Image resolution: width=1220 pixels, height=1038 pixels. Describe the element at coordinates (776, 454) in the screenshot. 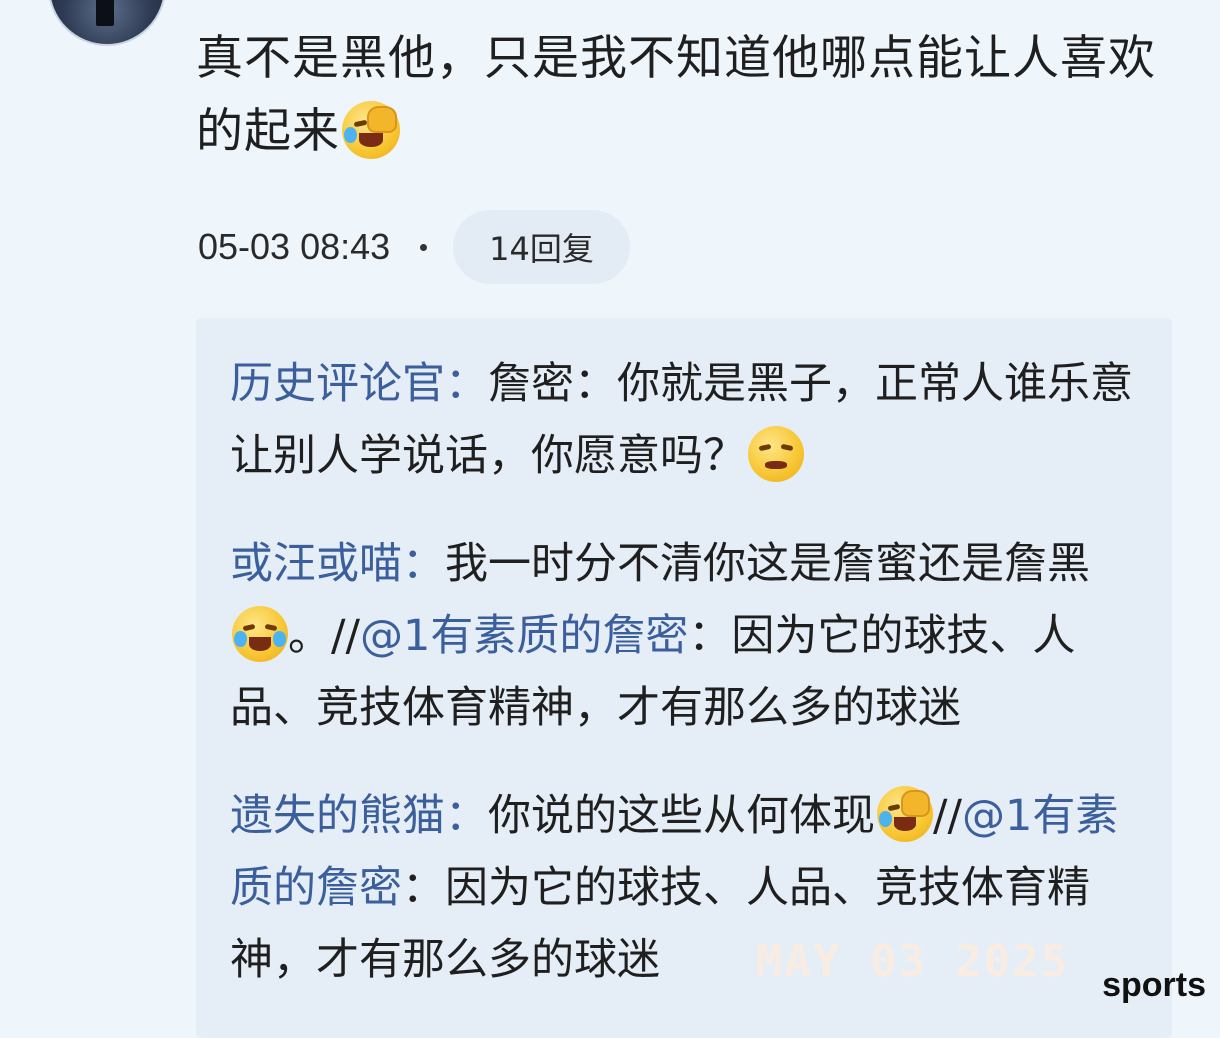

I see `dizzy-face-icon` at that location.